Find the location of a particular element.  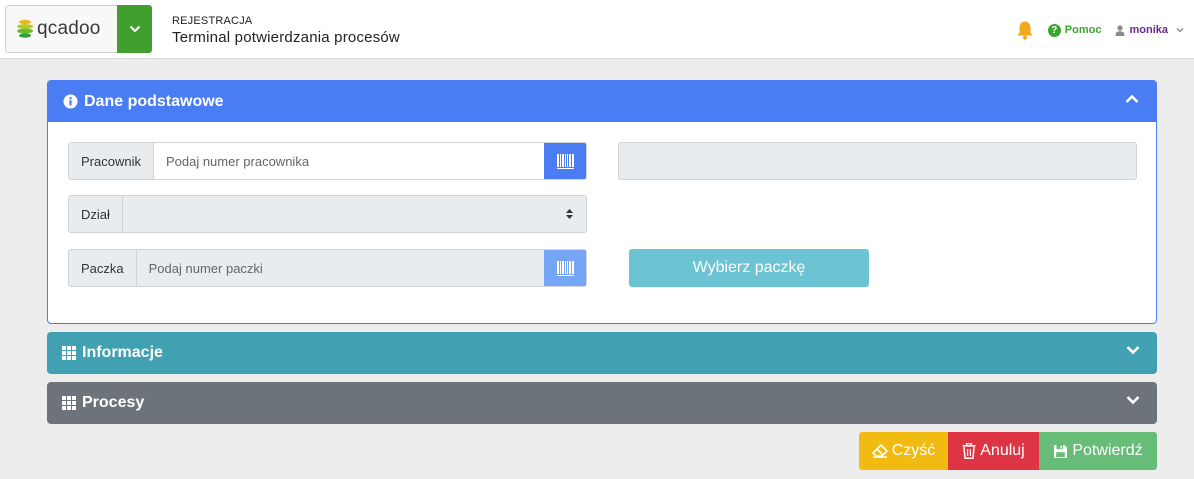

package-scan-button is located at coordinates (565, 268).